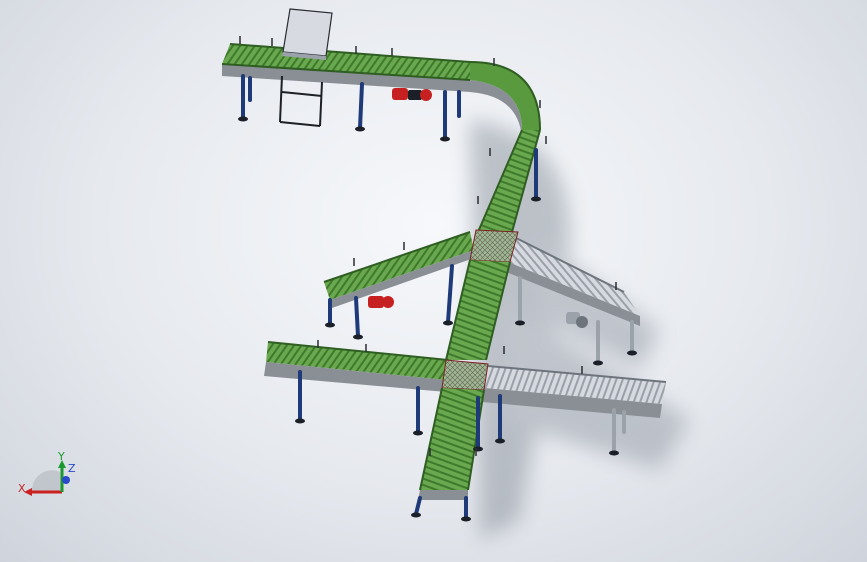 This screenshot has width=867, height=562. Describe the element at coordinates (494, 246) in the screenshot. I see `upper-transfer-junction` at that location.